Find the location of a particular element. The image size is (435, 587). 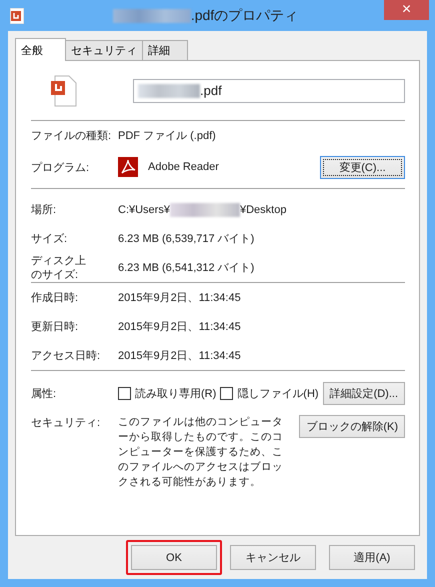

field-label: ファイルの種類: is located at coordinates (71, 136).